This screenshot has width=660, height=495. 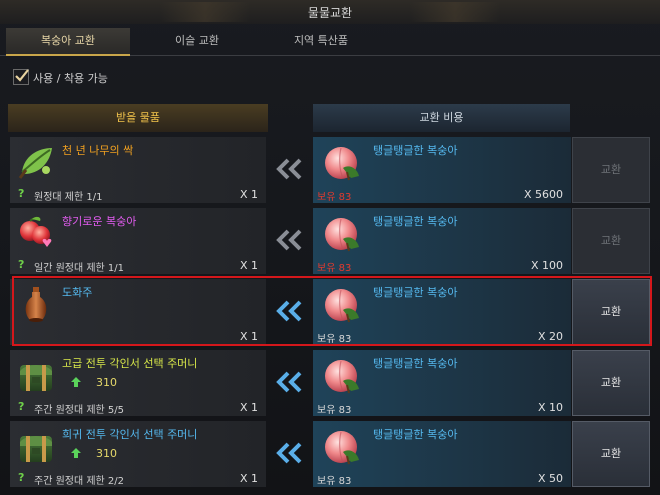 I want to click on title-bar: 물물교환, so click(x=330, y=12).